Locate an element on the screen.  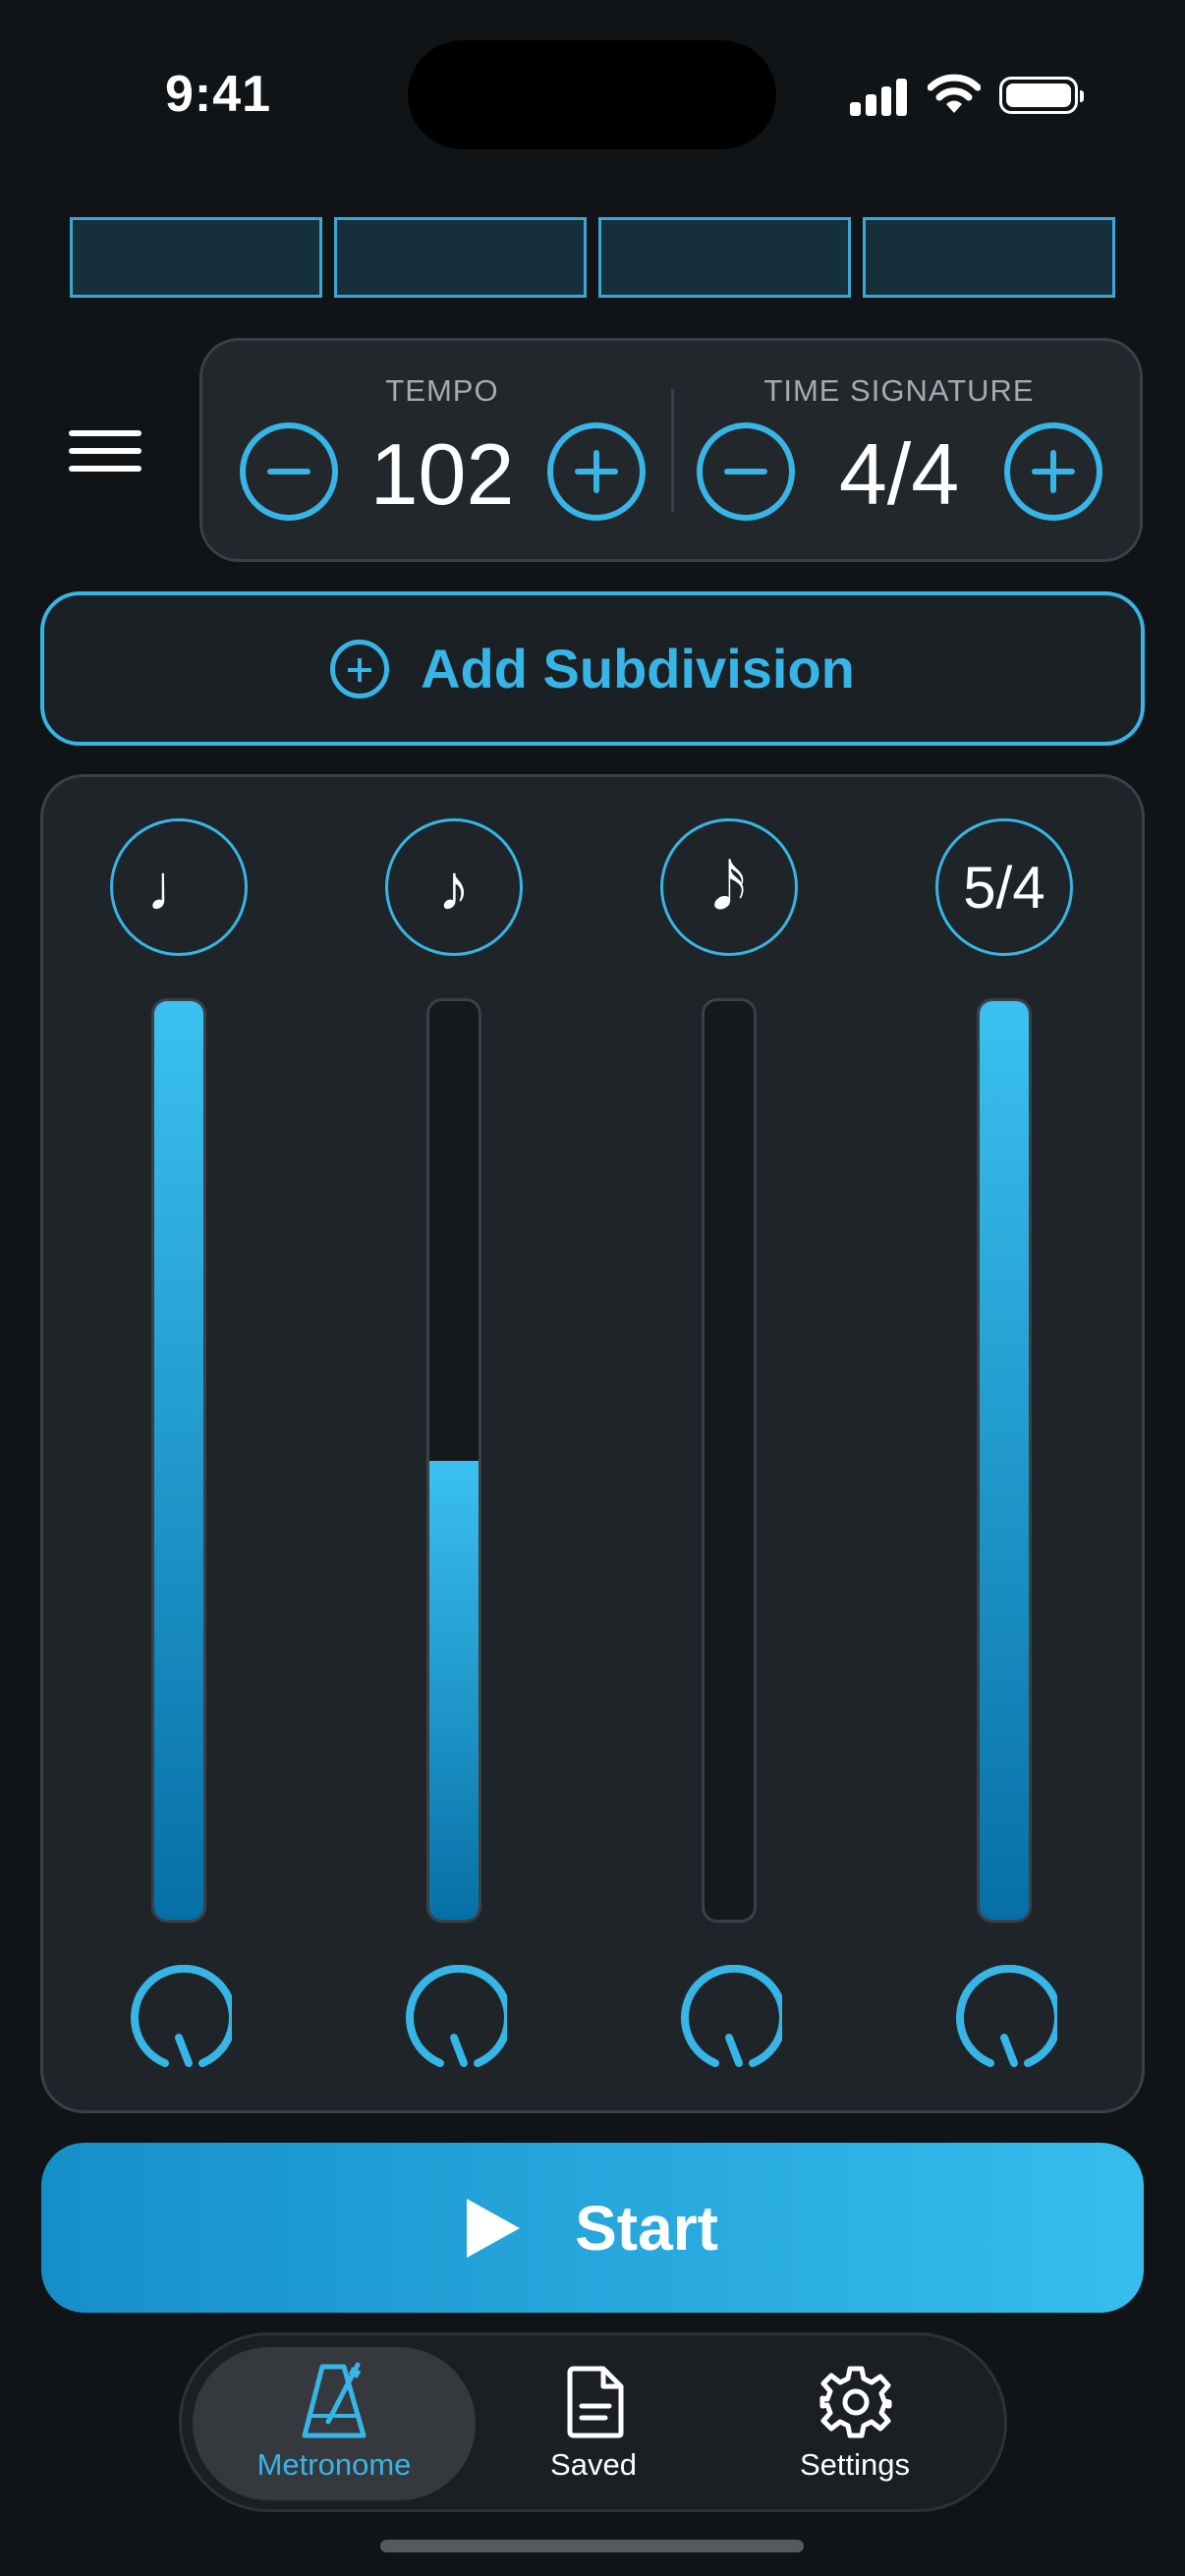
tab-settings: Settings is located at coordinates (855, 2422).